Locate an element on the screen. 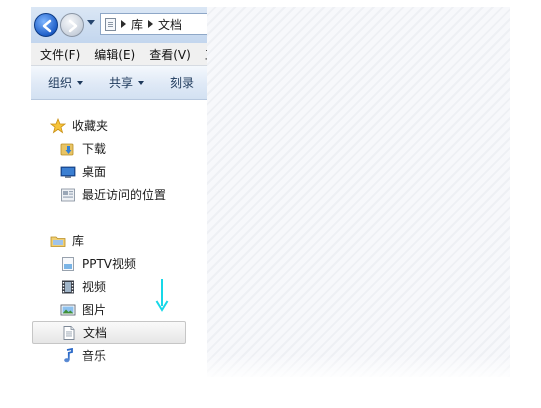 The image size is (541, 408). nav-favorites-label: 收藏夹 is located at coordinates (90, 126).